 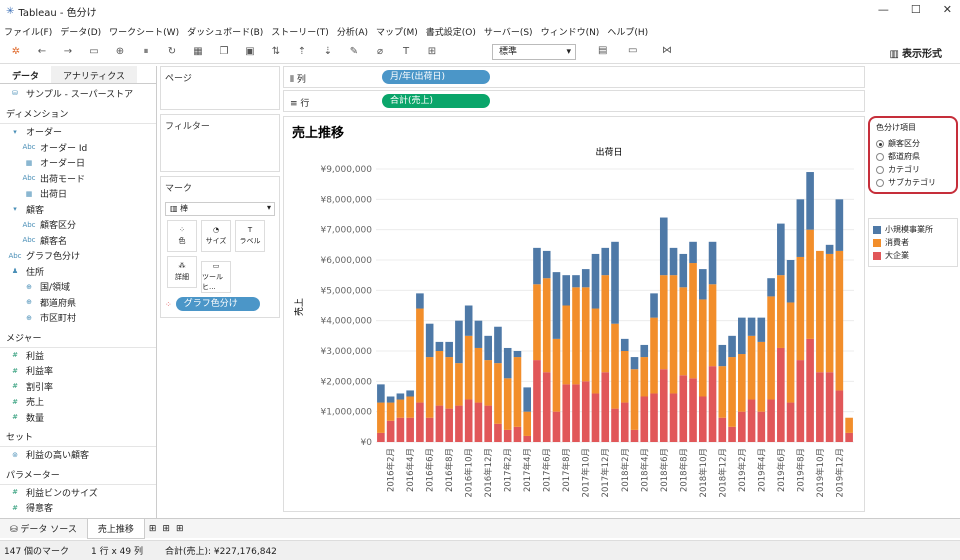 What do you see at coordinates (250, 51) in the screenshot?
I see `clear-icon: ▣` at bounding box center [250, 51].